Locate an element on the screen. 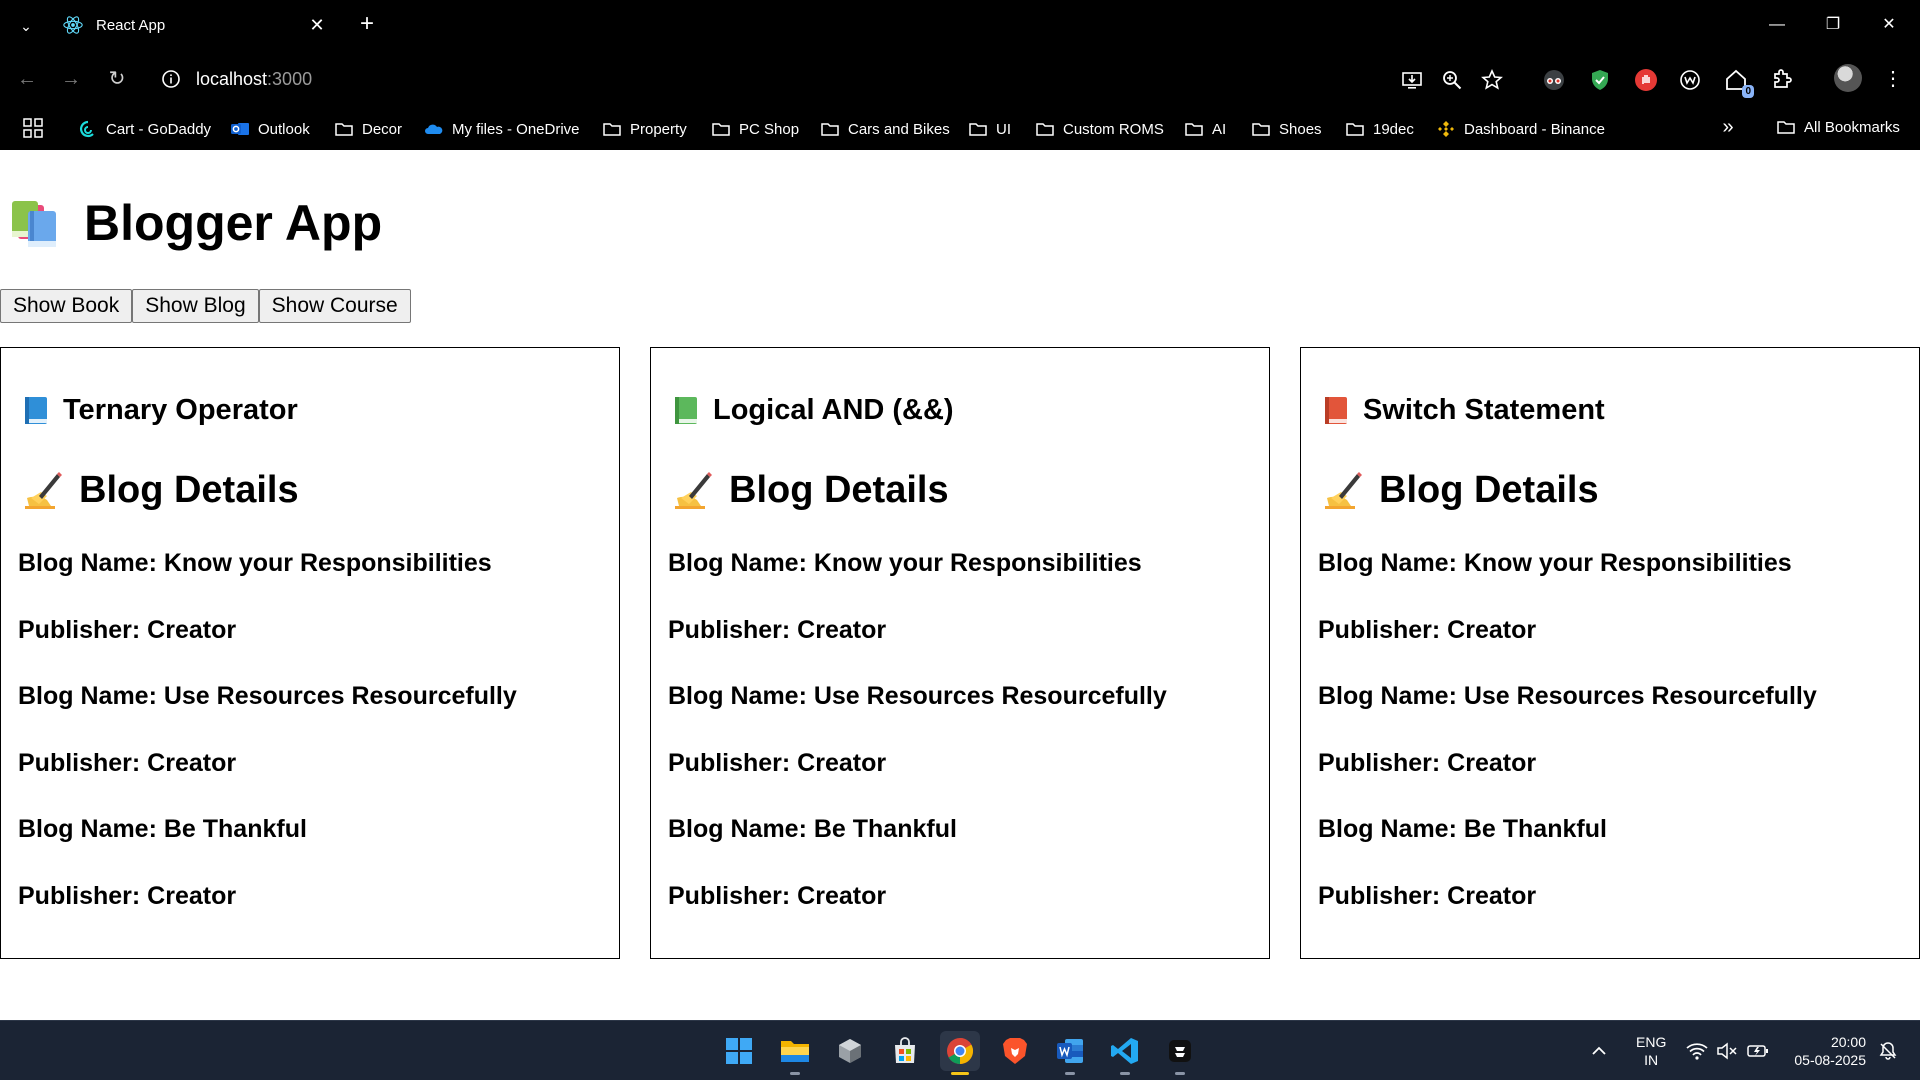 The width and height of the screenshot is (1920, 1080). wifi-icon is located at coordinates (1697, 1050).